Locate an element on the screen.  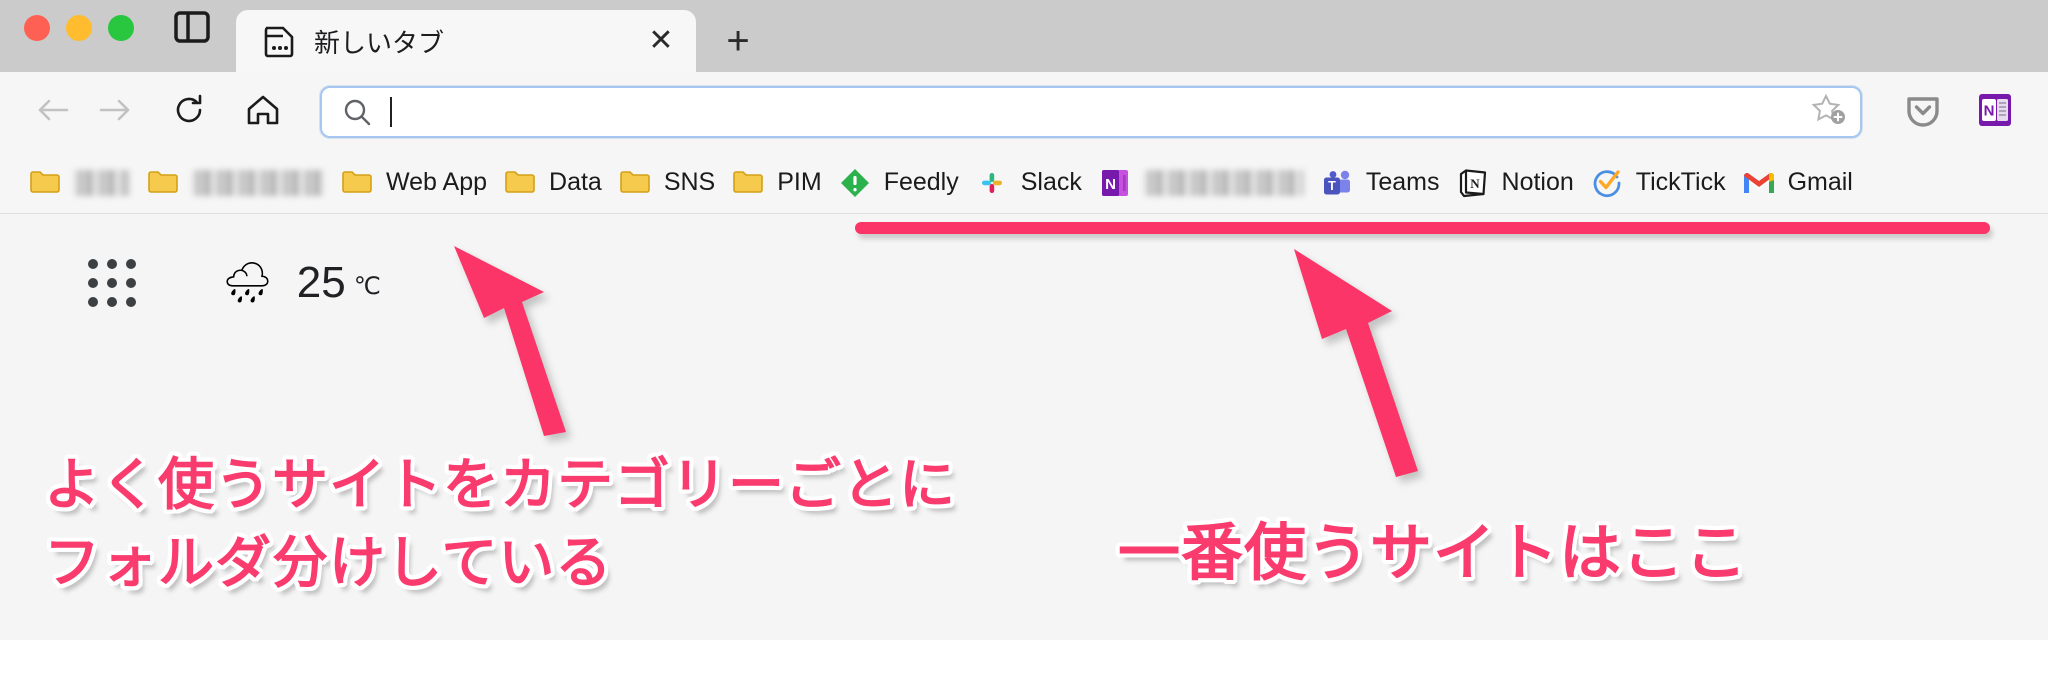
bookmark-label: Data is located at coordinates (575, 182).